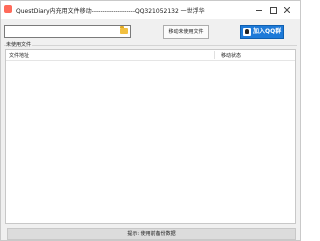  What do you see at coordinates (186, 32) in the screenshot?
I see `move-unused-files-button: 移动未使用文件` at bounding box center [186, 32].